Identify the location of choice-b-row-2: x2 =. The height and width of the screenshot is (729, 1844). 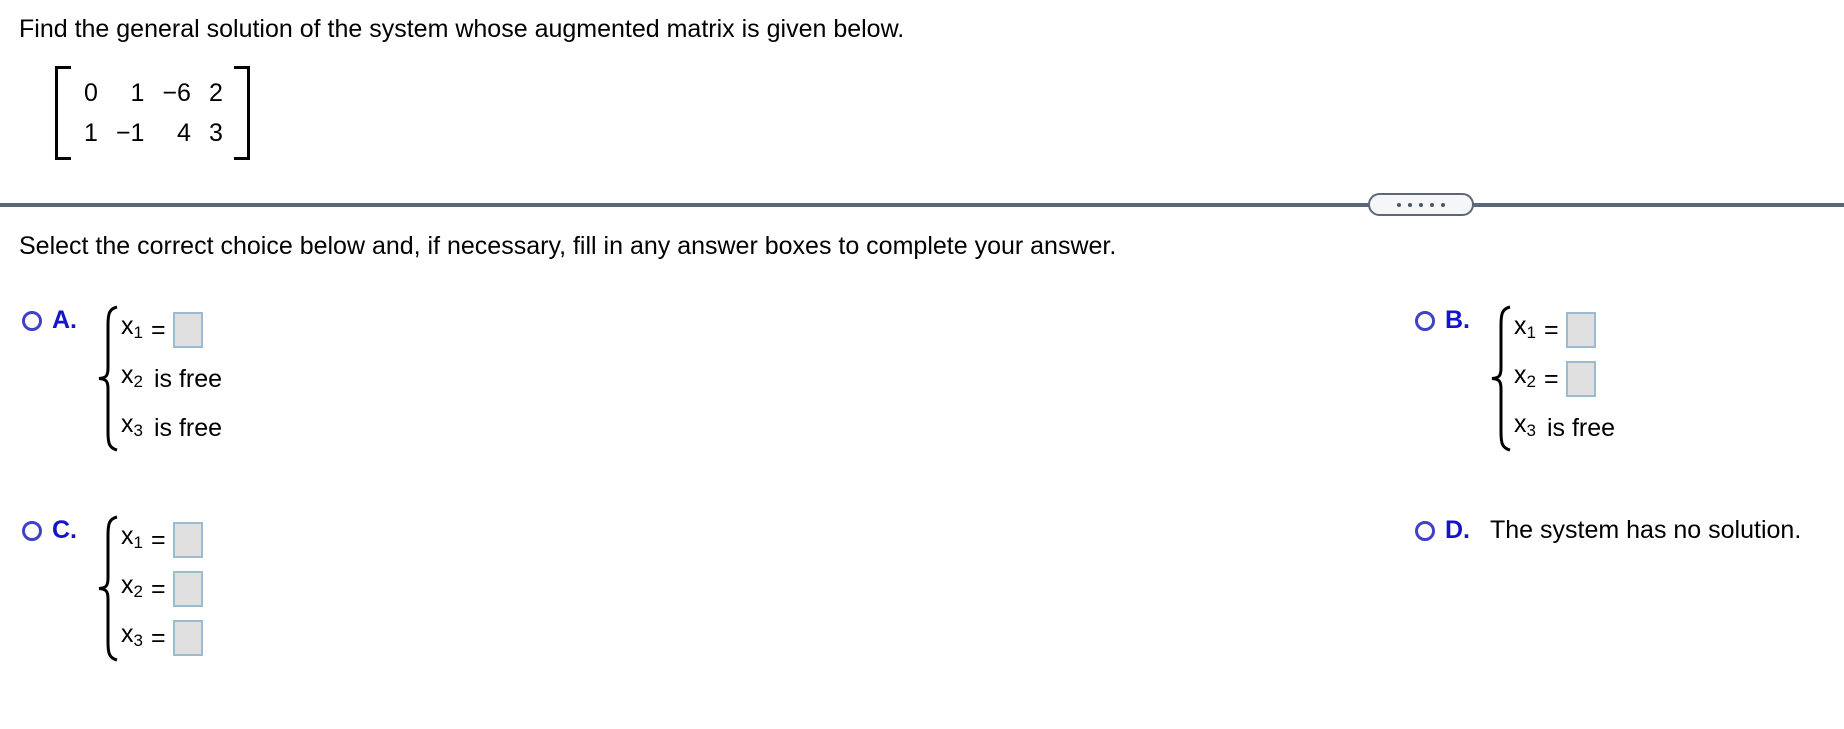
(1564, 378).